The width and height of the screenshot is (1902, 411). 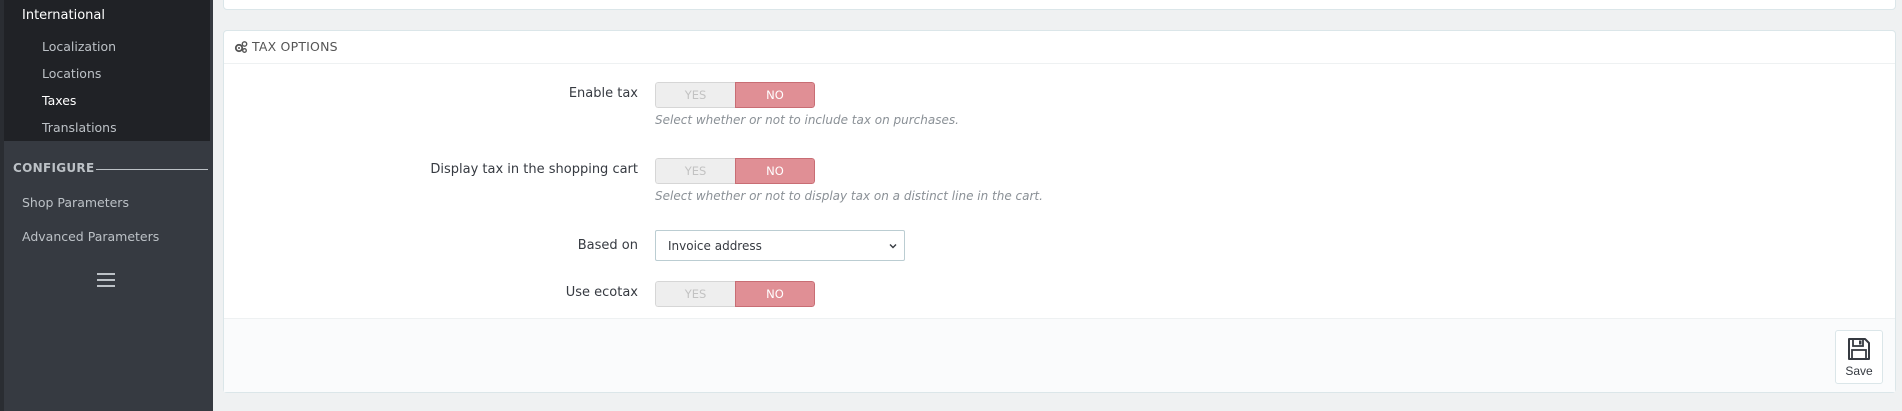 What do you see at coordinates (893, 246) in the screenshot?
I see `chevron-down-icon` at bounding box center [893, 246].